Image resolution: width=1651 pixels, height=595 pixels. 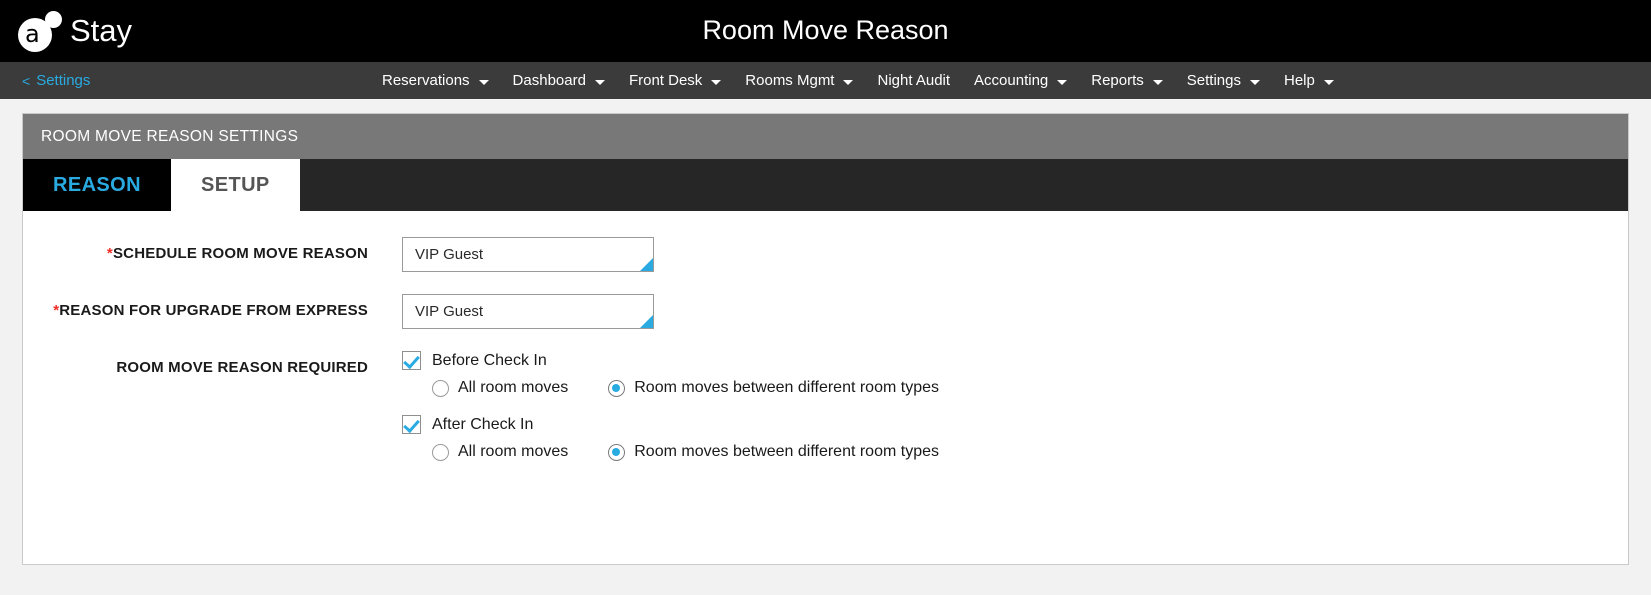 What do you see at coordinates (43, 31) in the screenshot?
I see `logo-icon: a` at bounding box center [43, 31].